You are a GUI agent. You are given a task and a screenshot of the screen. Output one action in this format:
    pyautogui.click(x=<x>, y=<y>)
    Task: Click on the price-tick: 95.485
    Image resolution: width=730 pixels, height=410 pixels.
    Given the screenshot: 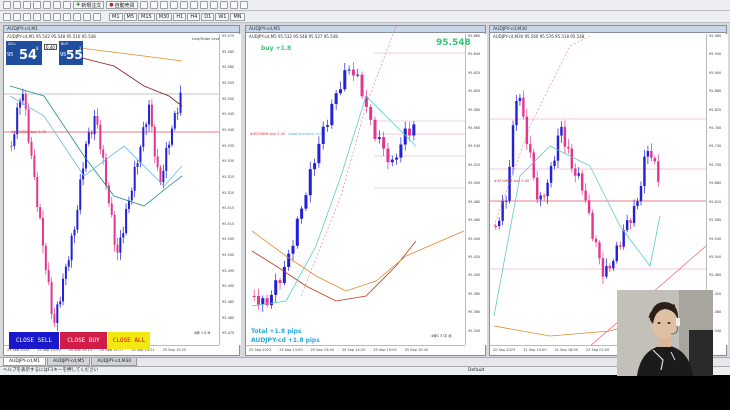 What is the action you would take?
    pyautogui.click(x=228, y=302)
    